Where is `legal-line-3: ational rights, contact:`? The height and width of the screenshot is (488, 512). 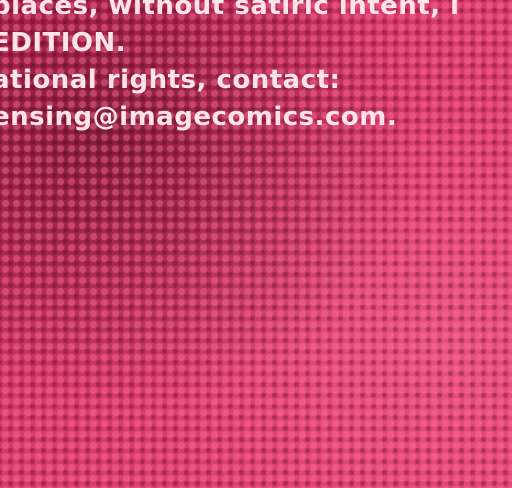
legal-line-3: ational rights, contact: is located at coordinates (170, 80).